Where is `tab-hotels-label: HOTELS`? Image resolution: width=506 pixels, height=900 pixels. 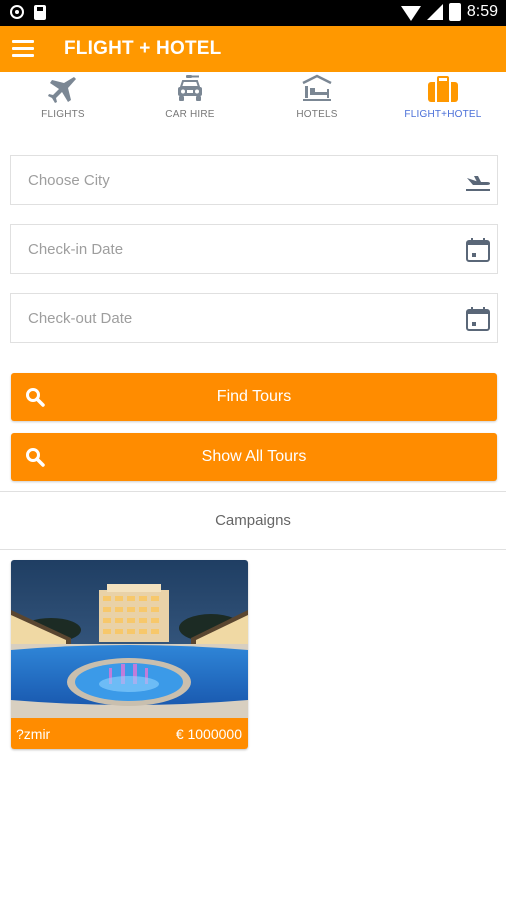 tab-hotels-label: HOTELS is located at coordinates (317, 114).